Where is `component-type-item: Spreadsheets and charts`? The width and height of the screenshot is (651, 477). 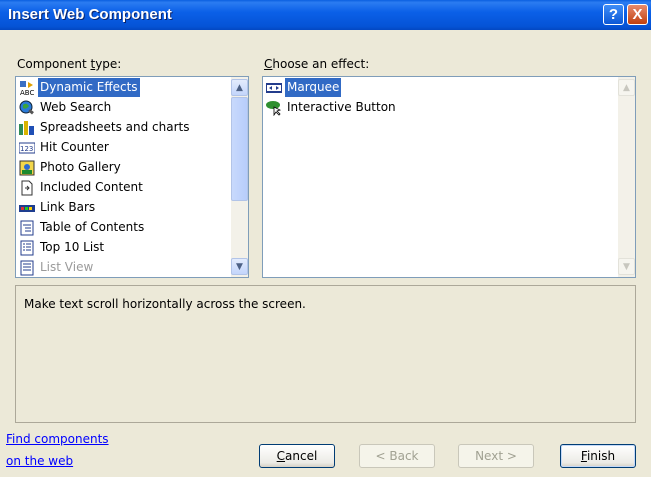 component-type-item: Spreadsheets and charts is located at coordinates (104, 127).